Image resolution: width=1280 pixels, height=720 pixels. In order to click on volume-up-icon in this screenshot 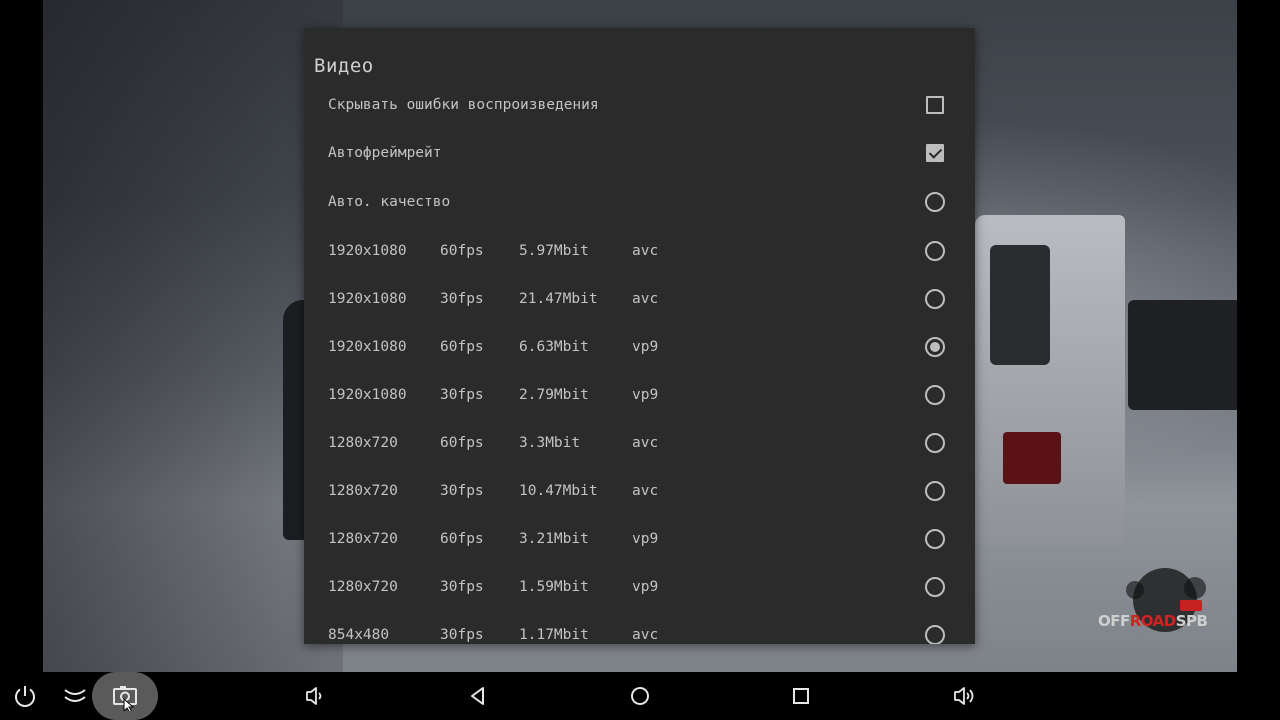, I will do `click(964, 696)`.